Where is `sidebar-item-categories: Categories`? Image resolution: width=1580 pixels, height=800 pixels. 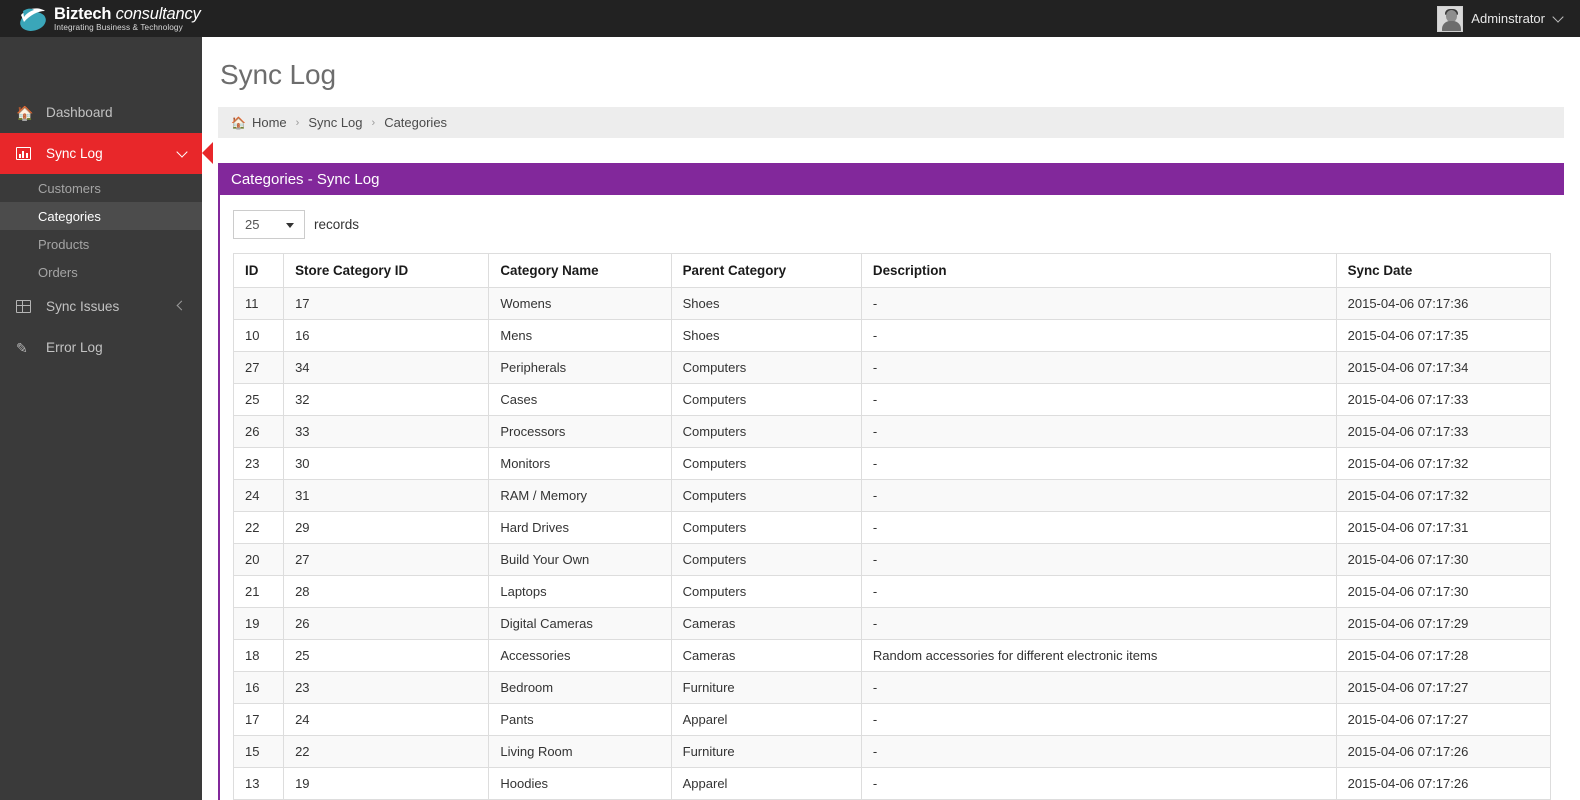
sidebar-item-categories: Categories is located at coordinates (101, 216).